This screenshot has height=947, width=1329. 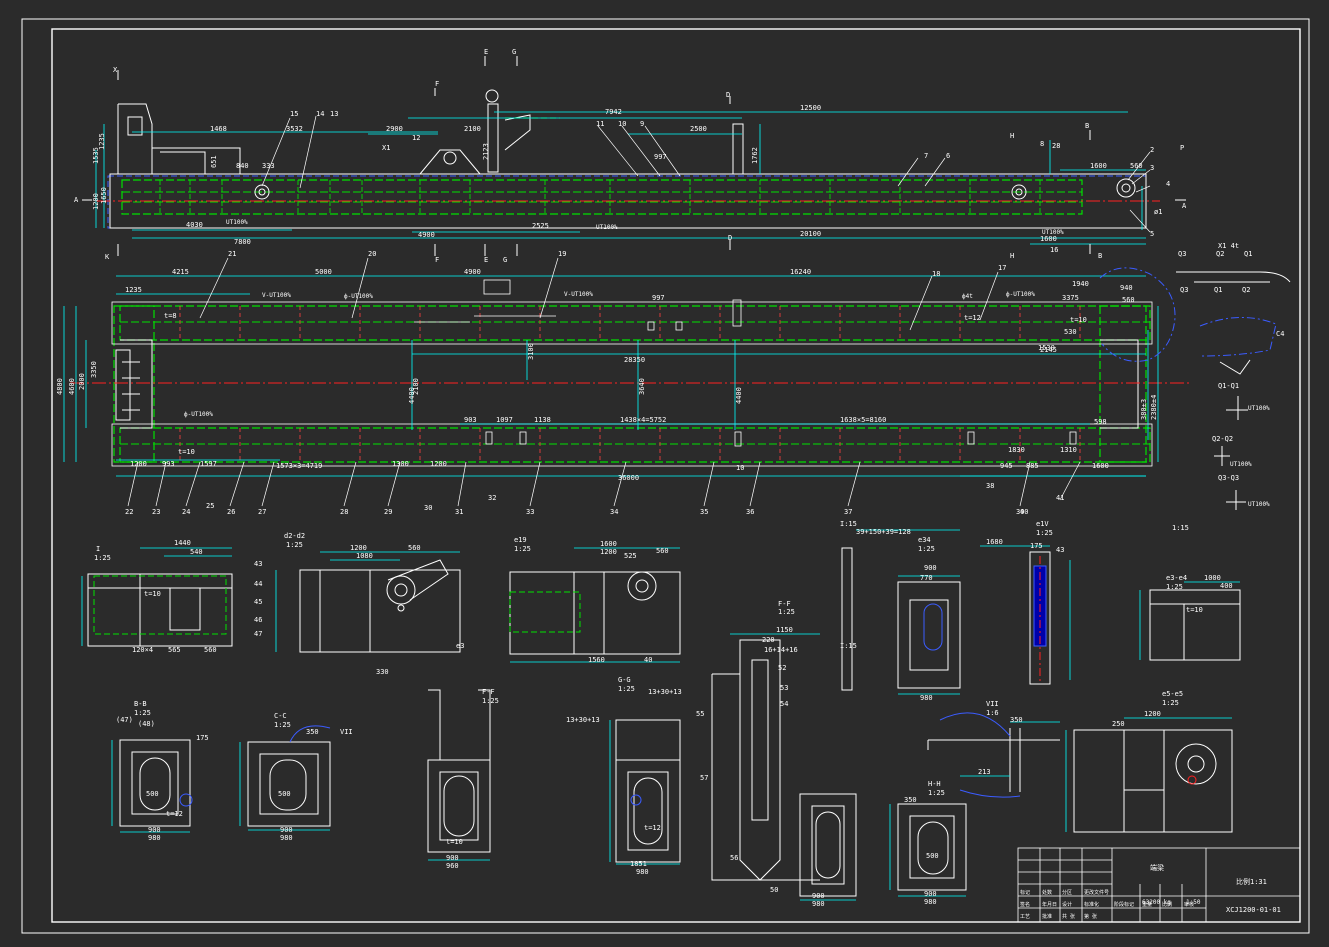 What do you see at coordinates (1172, 694) in the screenshot?
I see `svg-text: e5-e5` at bounding box center [1172, 694].